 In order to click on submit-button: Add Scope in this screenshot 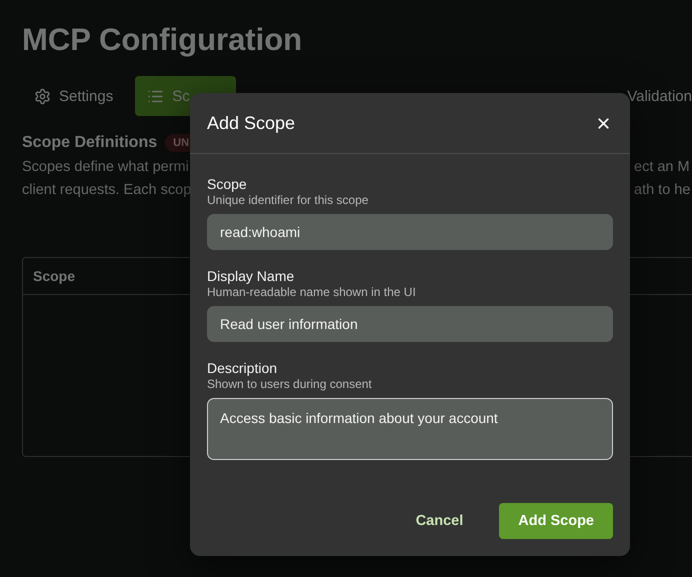, I will do `click(556, 521)`.